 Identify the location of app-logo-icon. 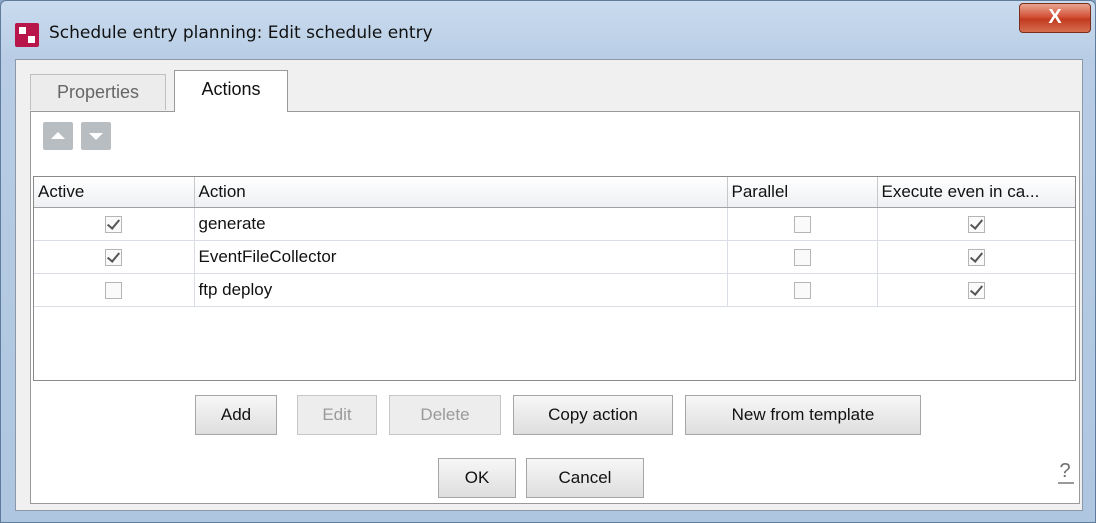
(27, 35).